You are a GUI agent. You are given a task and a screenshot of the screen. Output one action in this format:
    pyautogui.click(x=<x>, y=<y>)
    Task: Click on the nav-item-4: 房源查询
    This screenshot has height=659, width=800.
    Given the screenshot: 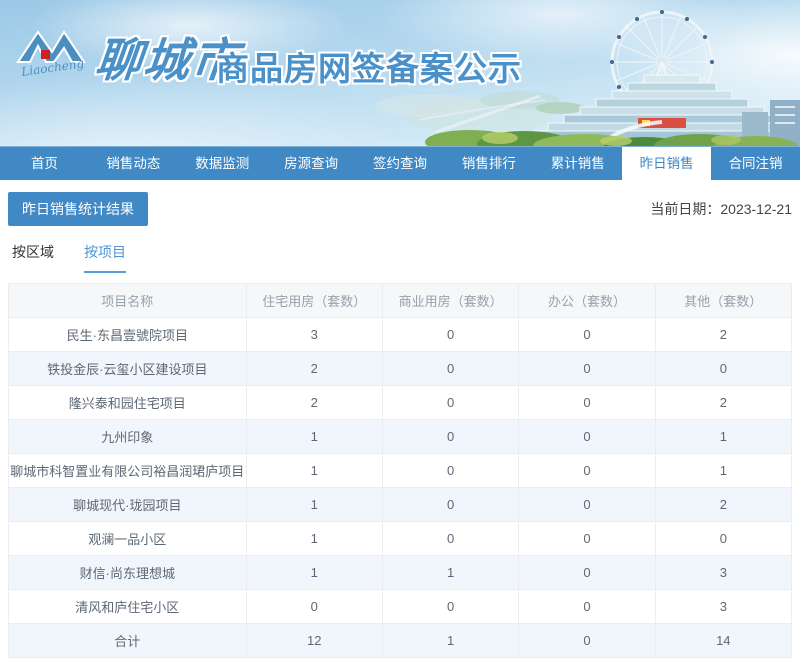 What is the action you would take?
    pyautogui.click(x=311, y=163)
    